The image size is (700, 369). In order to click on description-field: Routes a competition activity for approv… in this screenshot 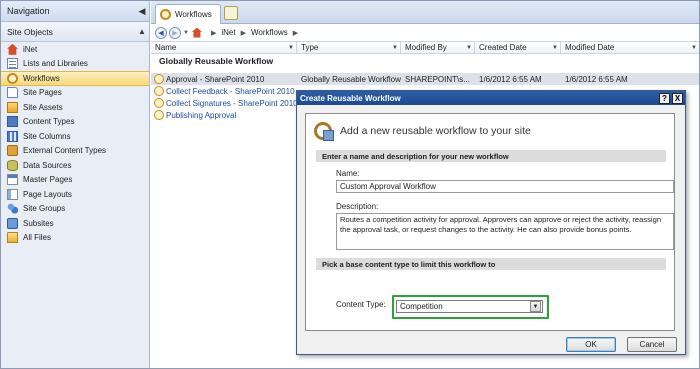, I will do `click(505, 231)`.